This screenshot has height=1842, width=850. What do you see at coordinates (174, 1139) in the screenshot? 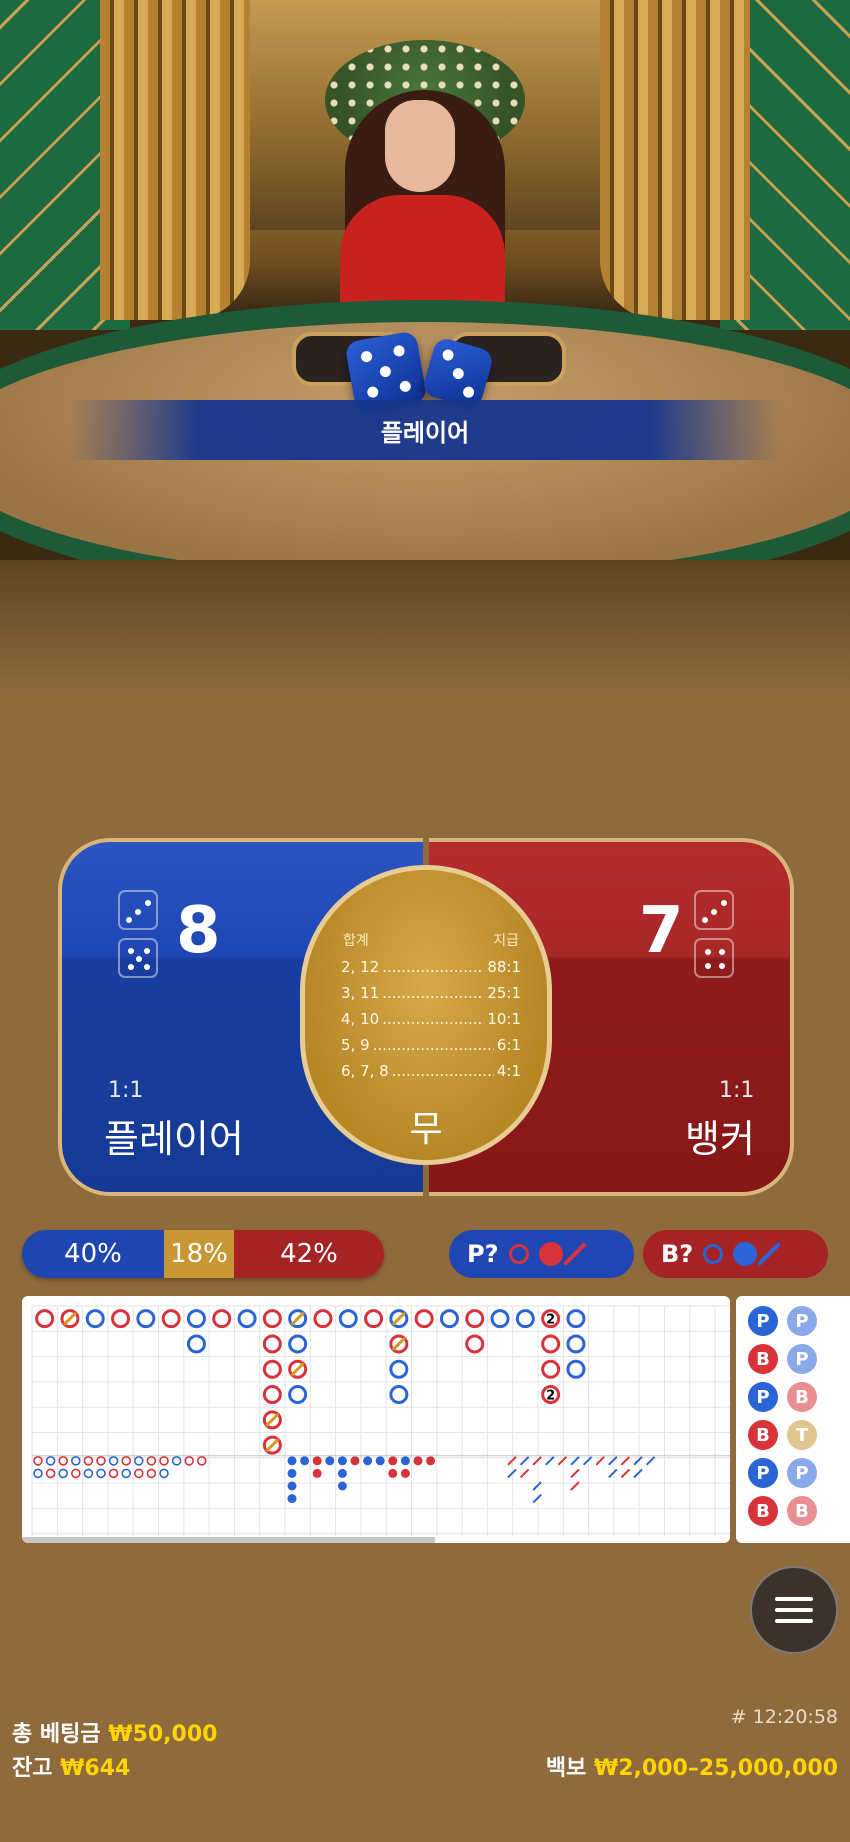
I see `player-label: 플레이어` at bounding box center [174, 1139].